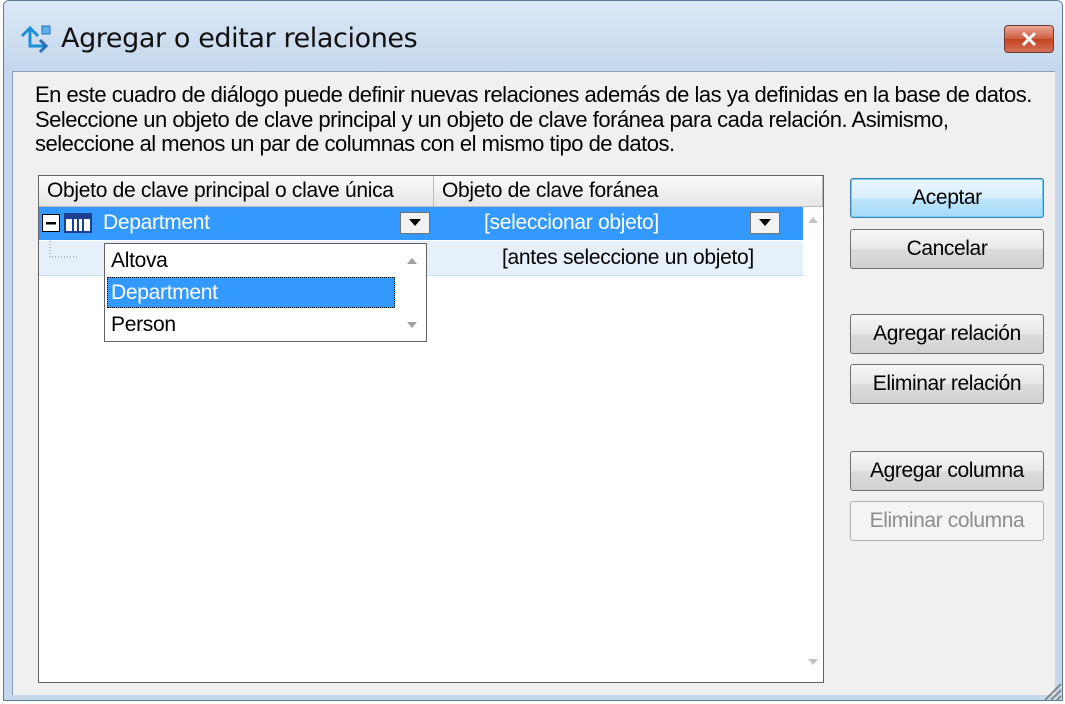  Describe the element at coordinates (571, 223) in the screenshot. I see `foreign-object-value: [seleccionar objeto]` at that location.